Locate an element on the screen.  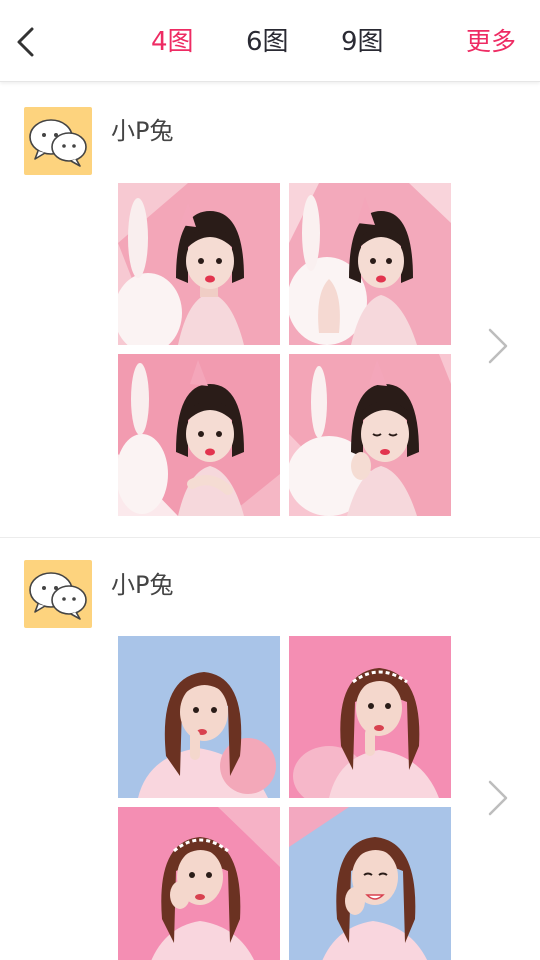
top-nav-bar: 4图 6图 9图 更多 is located at coordinates (270, 41).